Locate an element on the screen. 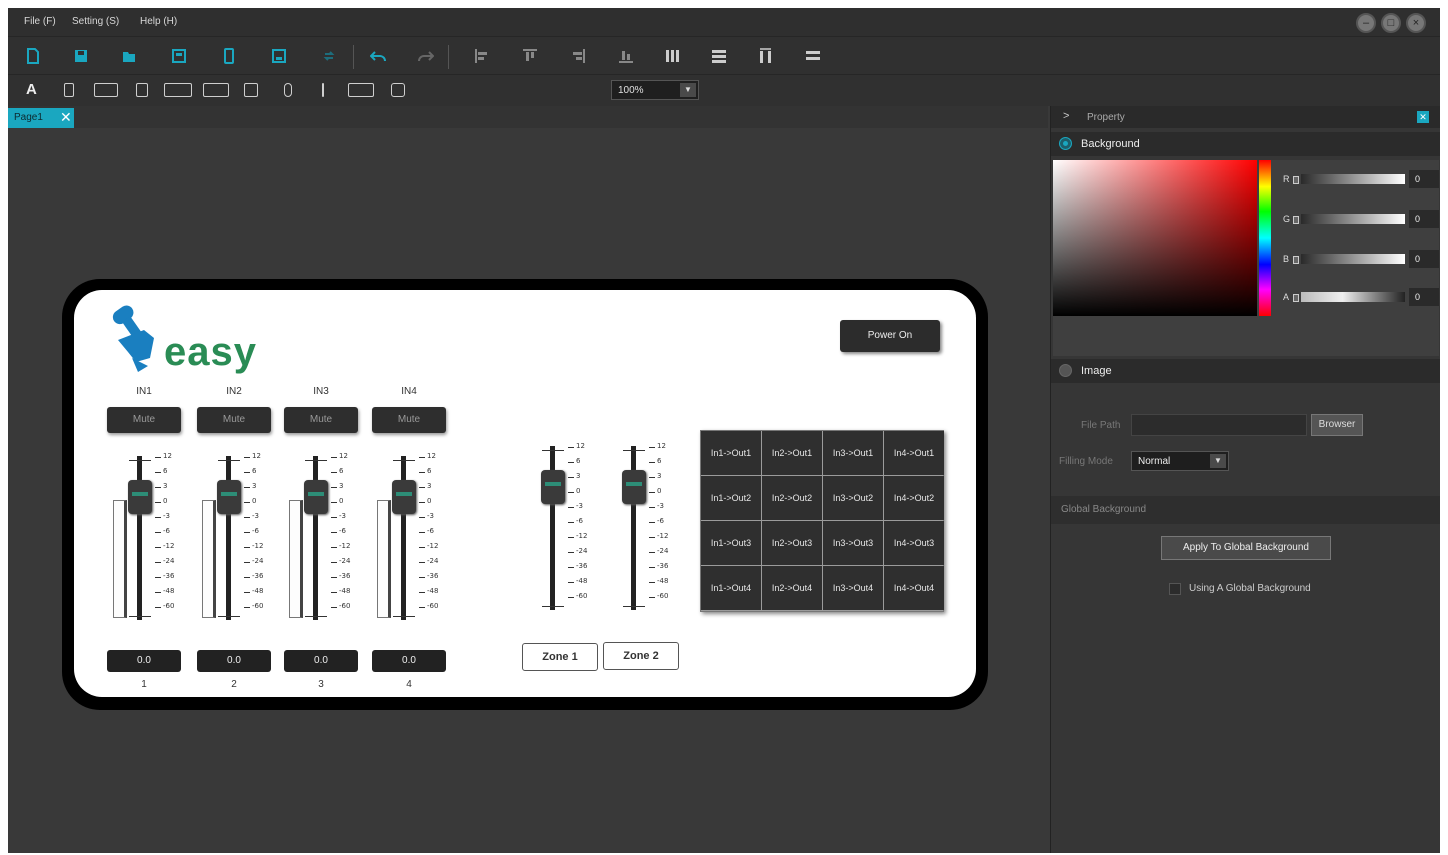 The height and width of the screenshot is (855, 1448). same-width-icon is located at coordinates (766, 56).